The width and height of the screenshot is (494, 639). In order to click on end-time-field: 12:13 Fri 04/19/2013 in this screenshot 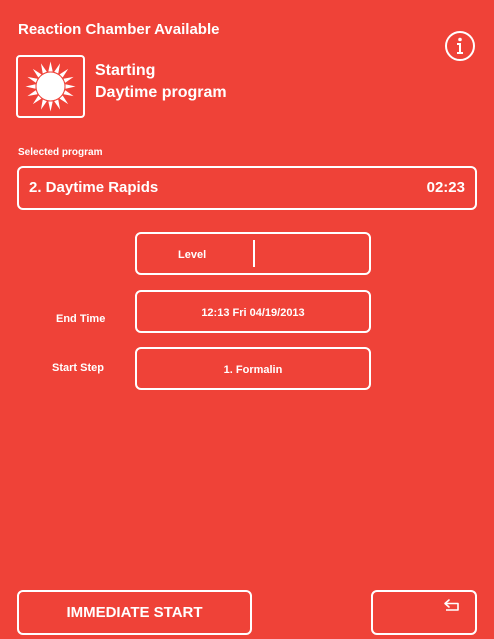, I will do `click(253, 311)`.